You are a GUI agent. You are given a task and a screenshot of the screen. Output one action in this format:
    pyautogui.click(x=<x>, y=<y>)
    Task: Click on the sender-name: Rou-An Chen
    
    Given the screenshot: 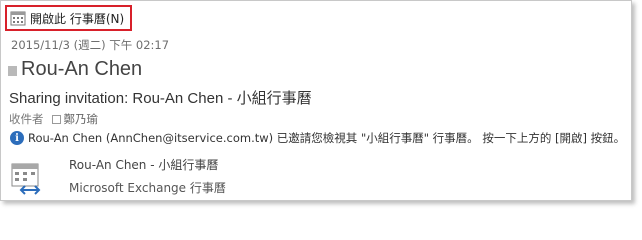 What is the action you would take?
    pyautogui.click(x=81, y=69)
    